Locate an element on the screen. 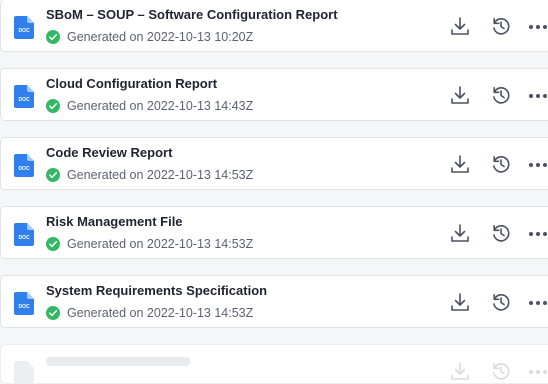 Image resolution: width=548 pixels, height=384 pixels. report-title: Risk Management File is located at coordinates (114, 221).